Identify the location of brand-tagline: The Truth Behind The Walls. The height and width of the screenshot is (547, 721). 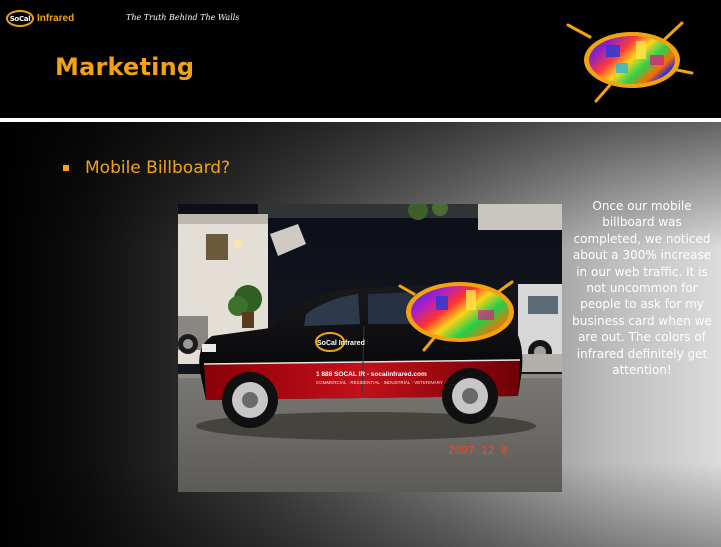
(183, 17).